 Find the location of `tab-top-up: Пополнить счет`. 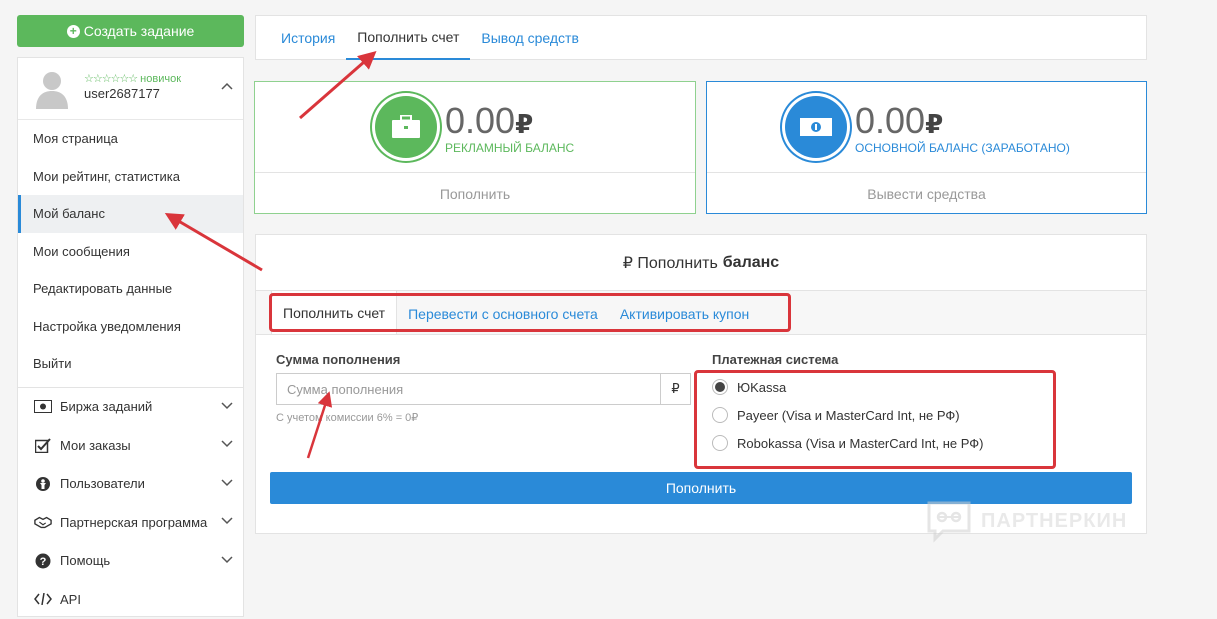

tab-top-up: Пополнить счет is located at coordinates (408, 38).